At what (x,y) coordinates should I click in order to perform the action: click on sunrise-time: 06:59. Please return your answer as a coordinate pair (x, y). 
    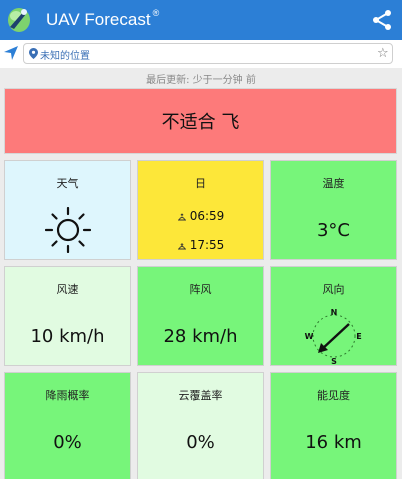
    Looking at the image, I should click on (207, 216).